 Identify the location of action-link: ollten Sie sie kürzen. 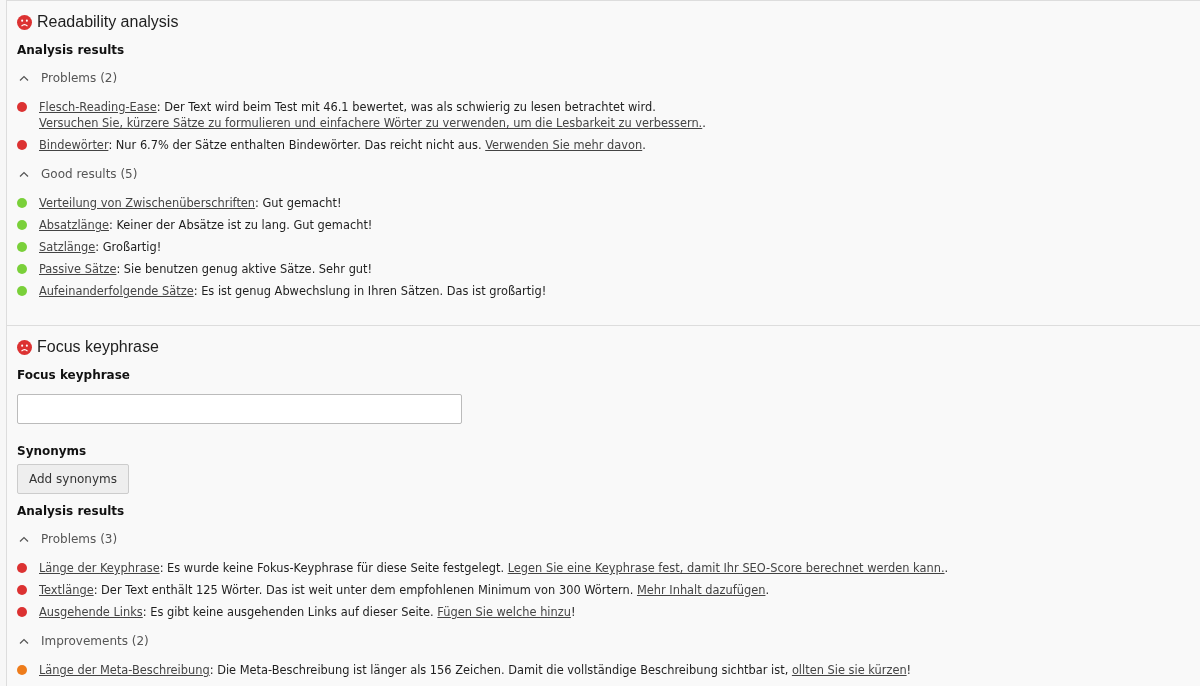
(849, 670).